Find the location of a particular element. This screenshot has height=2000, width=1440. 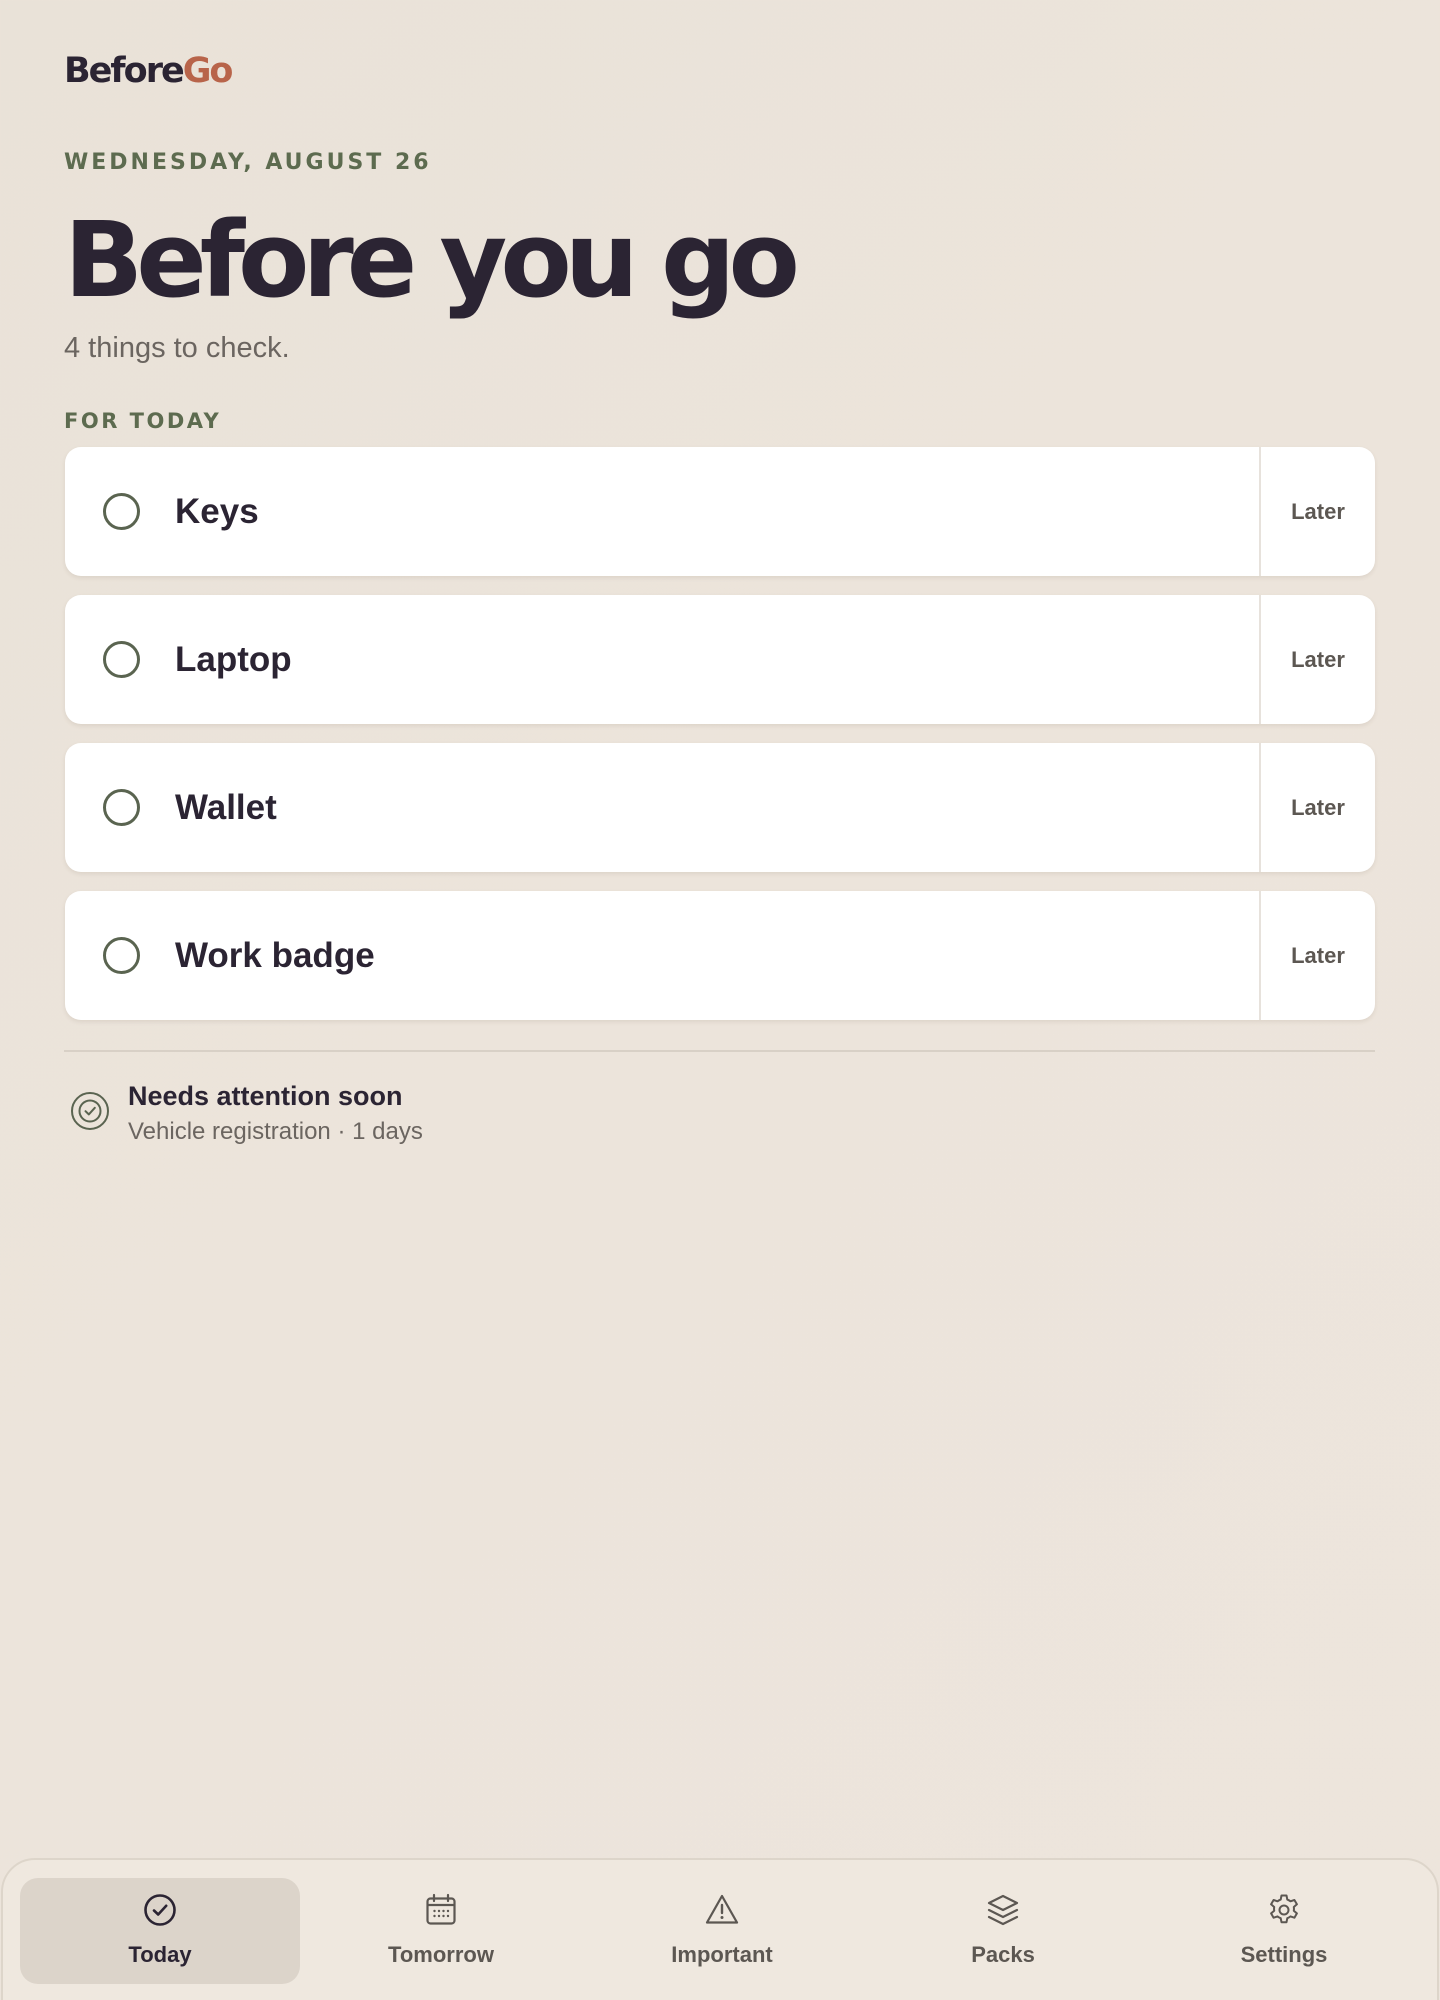

brand-part-2: Go is located at coordinates (208, 71).